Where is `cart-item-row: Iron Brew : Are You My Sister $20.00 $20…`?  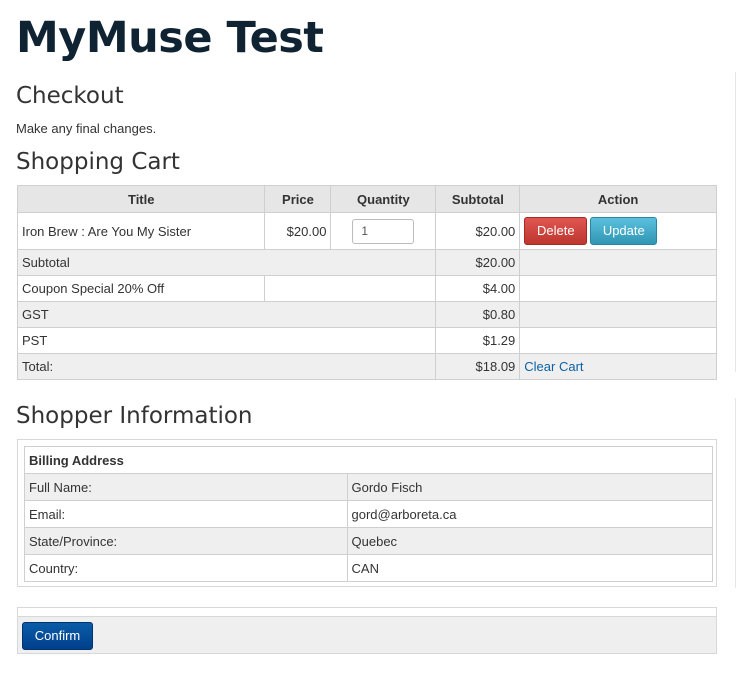
cart-item-row: Iron Brew : Are You My Sister $20.00 $20… is located at coordinates (366, 231).